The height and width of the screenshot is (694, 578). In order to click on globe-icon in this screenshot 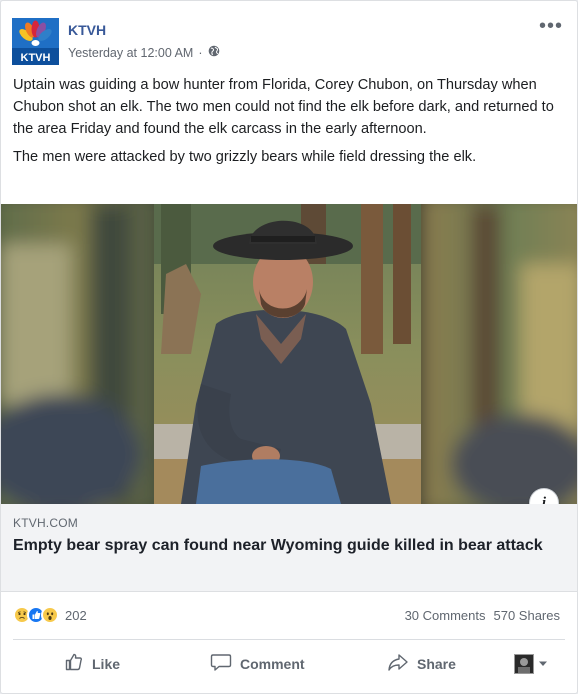, I will do `click(214, 52)`.